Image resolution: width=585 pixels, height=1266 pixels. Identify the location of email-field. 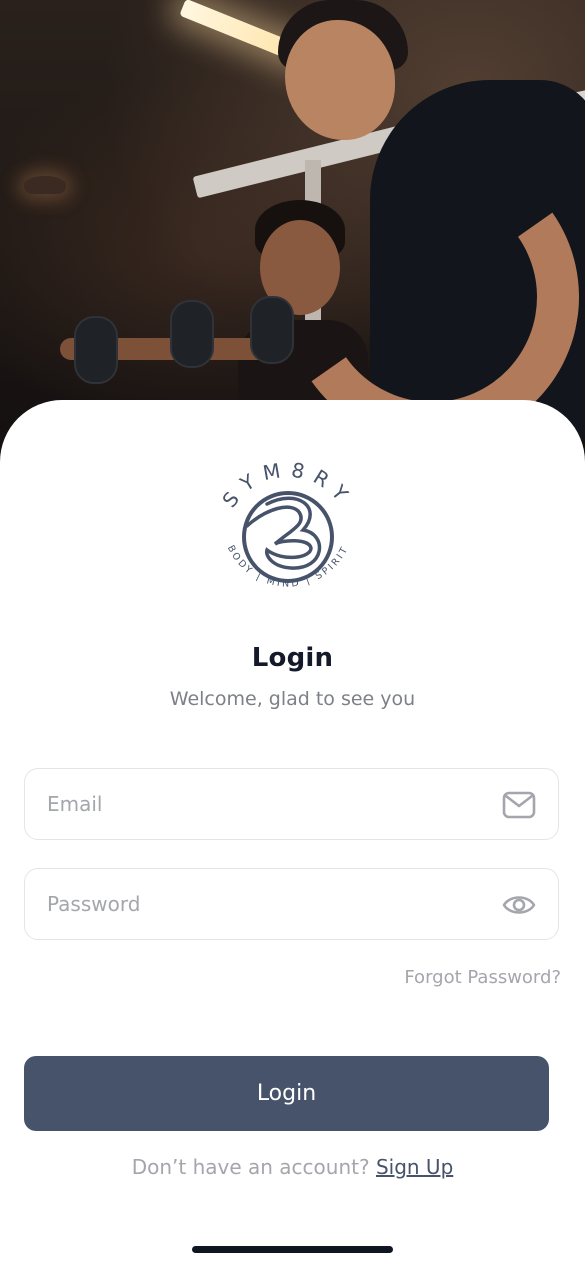
(291, 804).